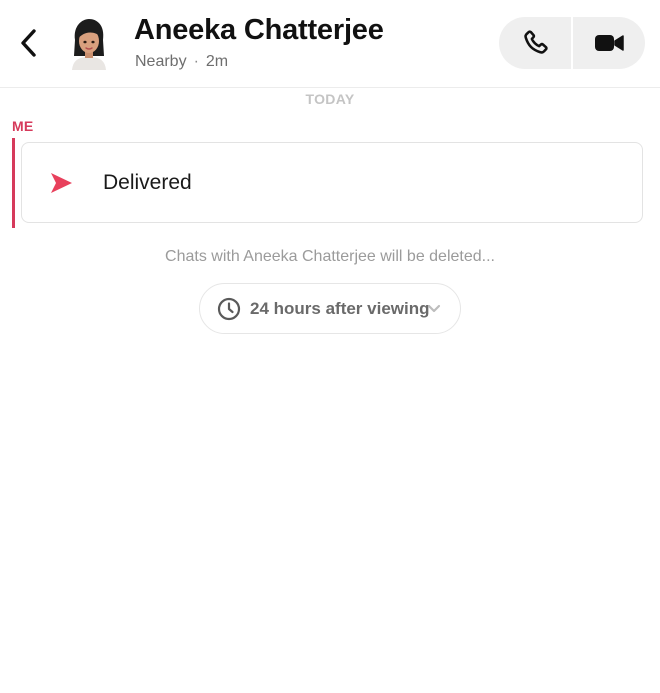  I want to click on video-call-button, so click(609, 43).